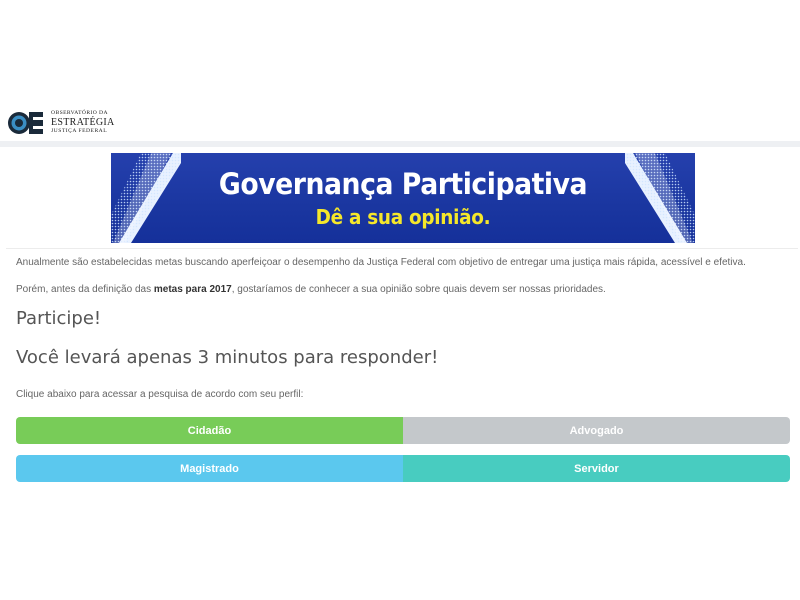 This screenshot has width=800, height=600. I want to click on oe-logo-icon, so click(26, 123).